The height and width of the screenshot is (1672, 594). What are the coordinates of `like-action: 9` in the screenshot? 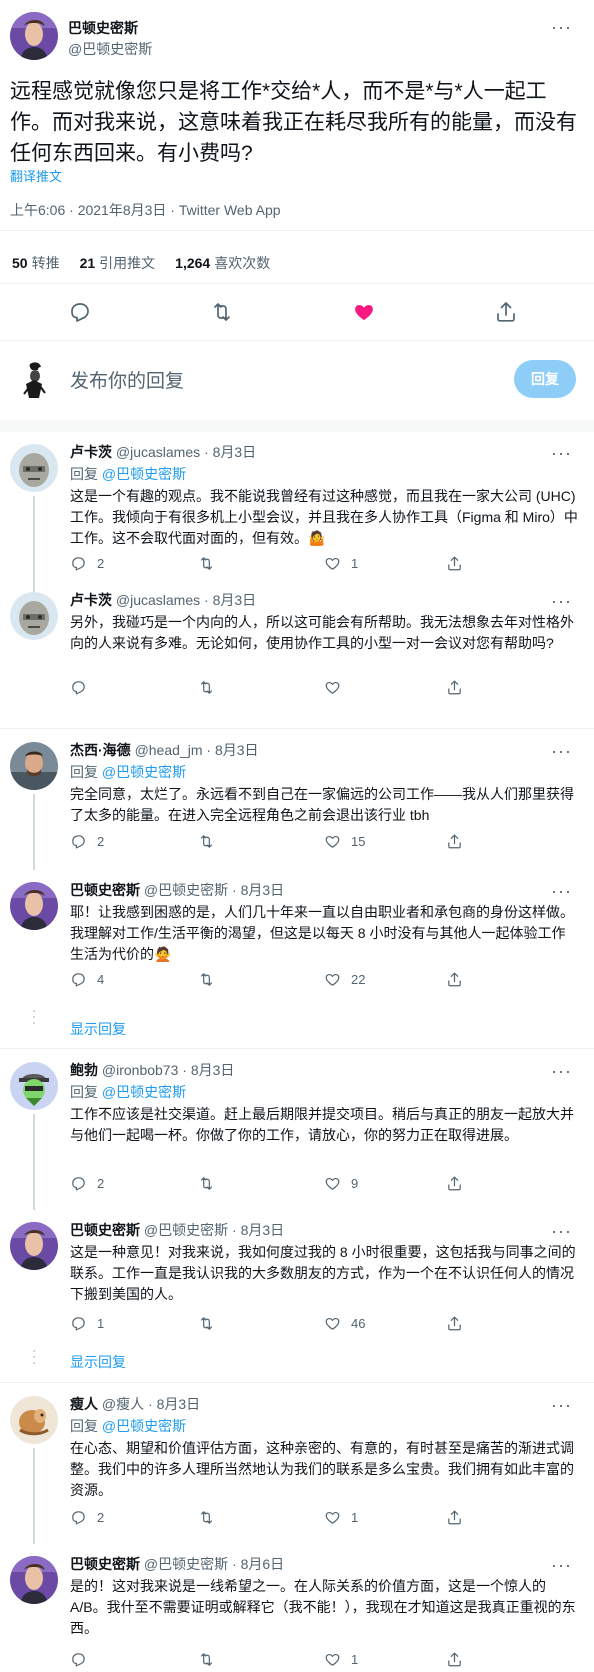 It's located at (341, 1183).